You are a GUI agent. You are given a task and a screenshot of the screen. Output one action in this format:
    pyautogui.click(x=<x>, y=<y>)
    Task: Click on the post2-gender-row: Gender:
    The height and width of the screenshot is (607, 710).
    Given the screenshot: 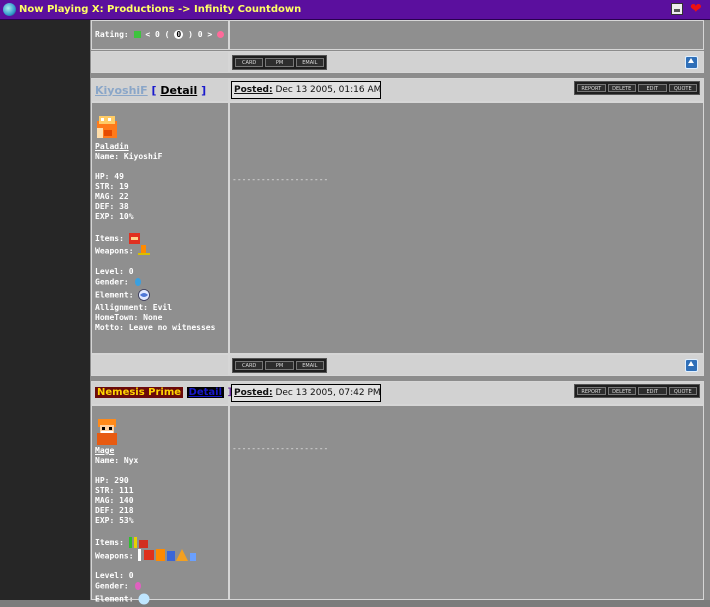 What is the action you would take?
    pyautogui.click(x=146, y=587)
    